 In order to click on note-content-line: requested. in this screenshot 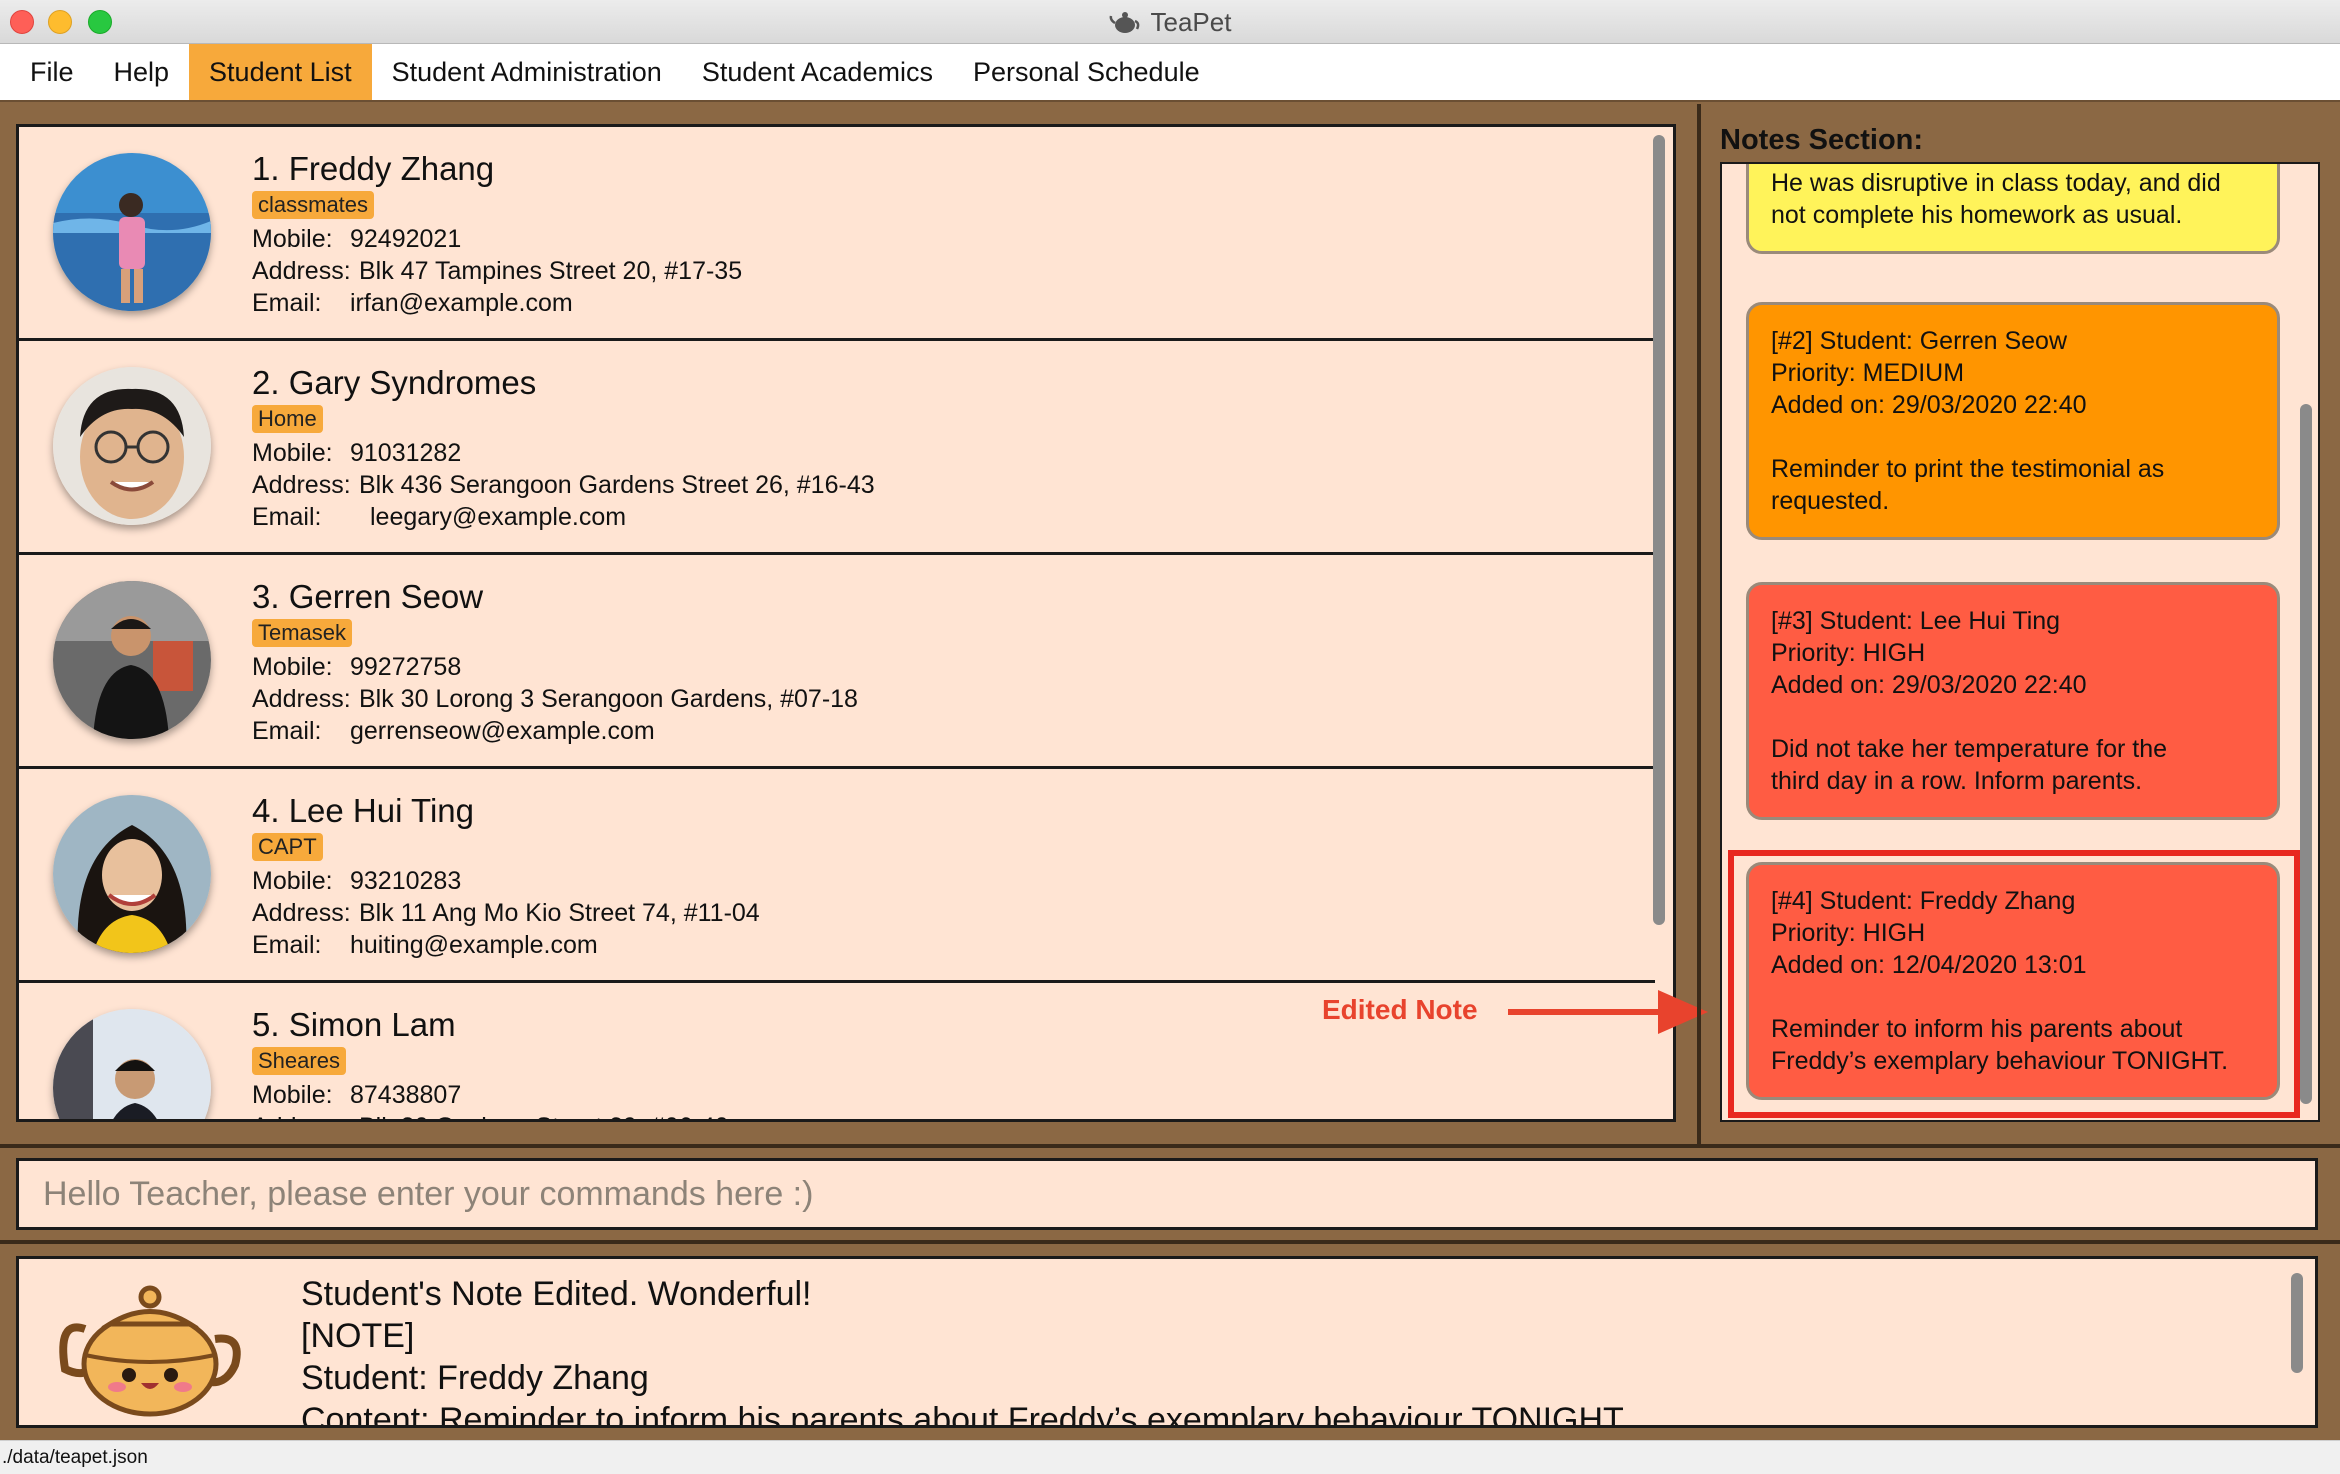, I will do `click(1830, 501)`.